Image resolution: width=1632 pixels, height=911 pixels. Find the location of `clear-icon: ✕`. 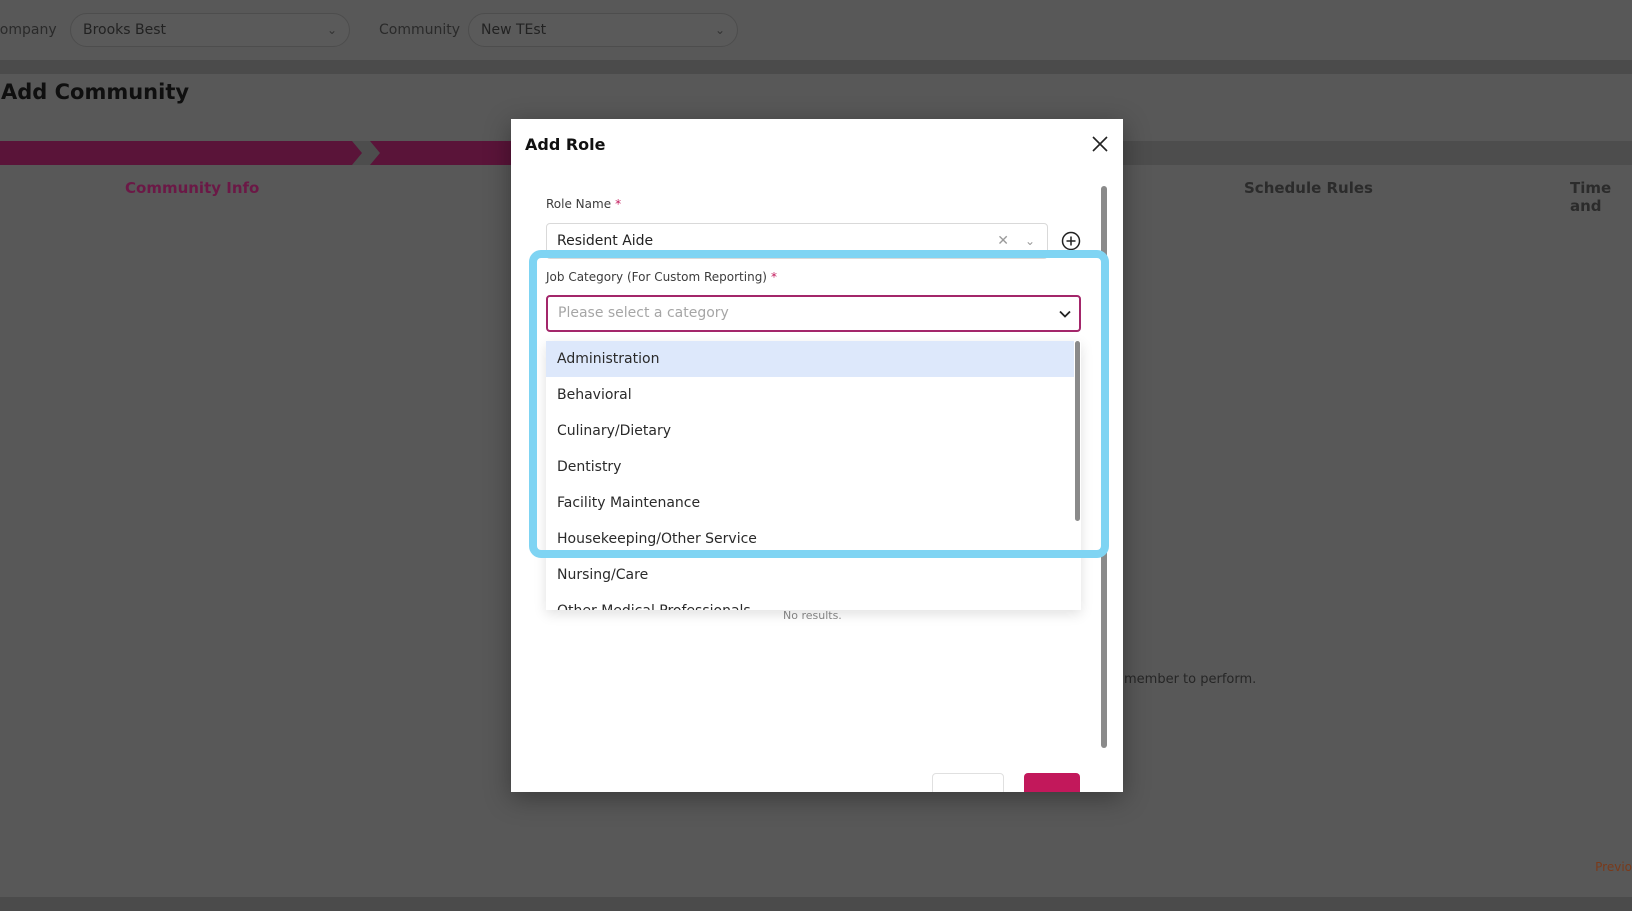

clear-icon: ✕ is located at coordinates (1003, 241).